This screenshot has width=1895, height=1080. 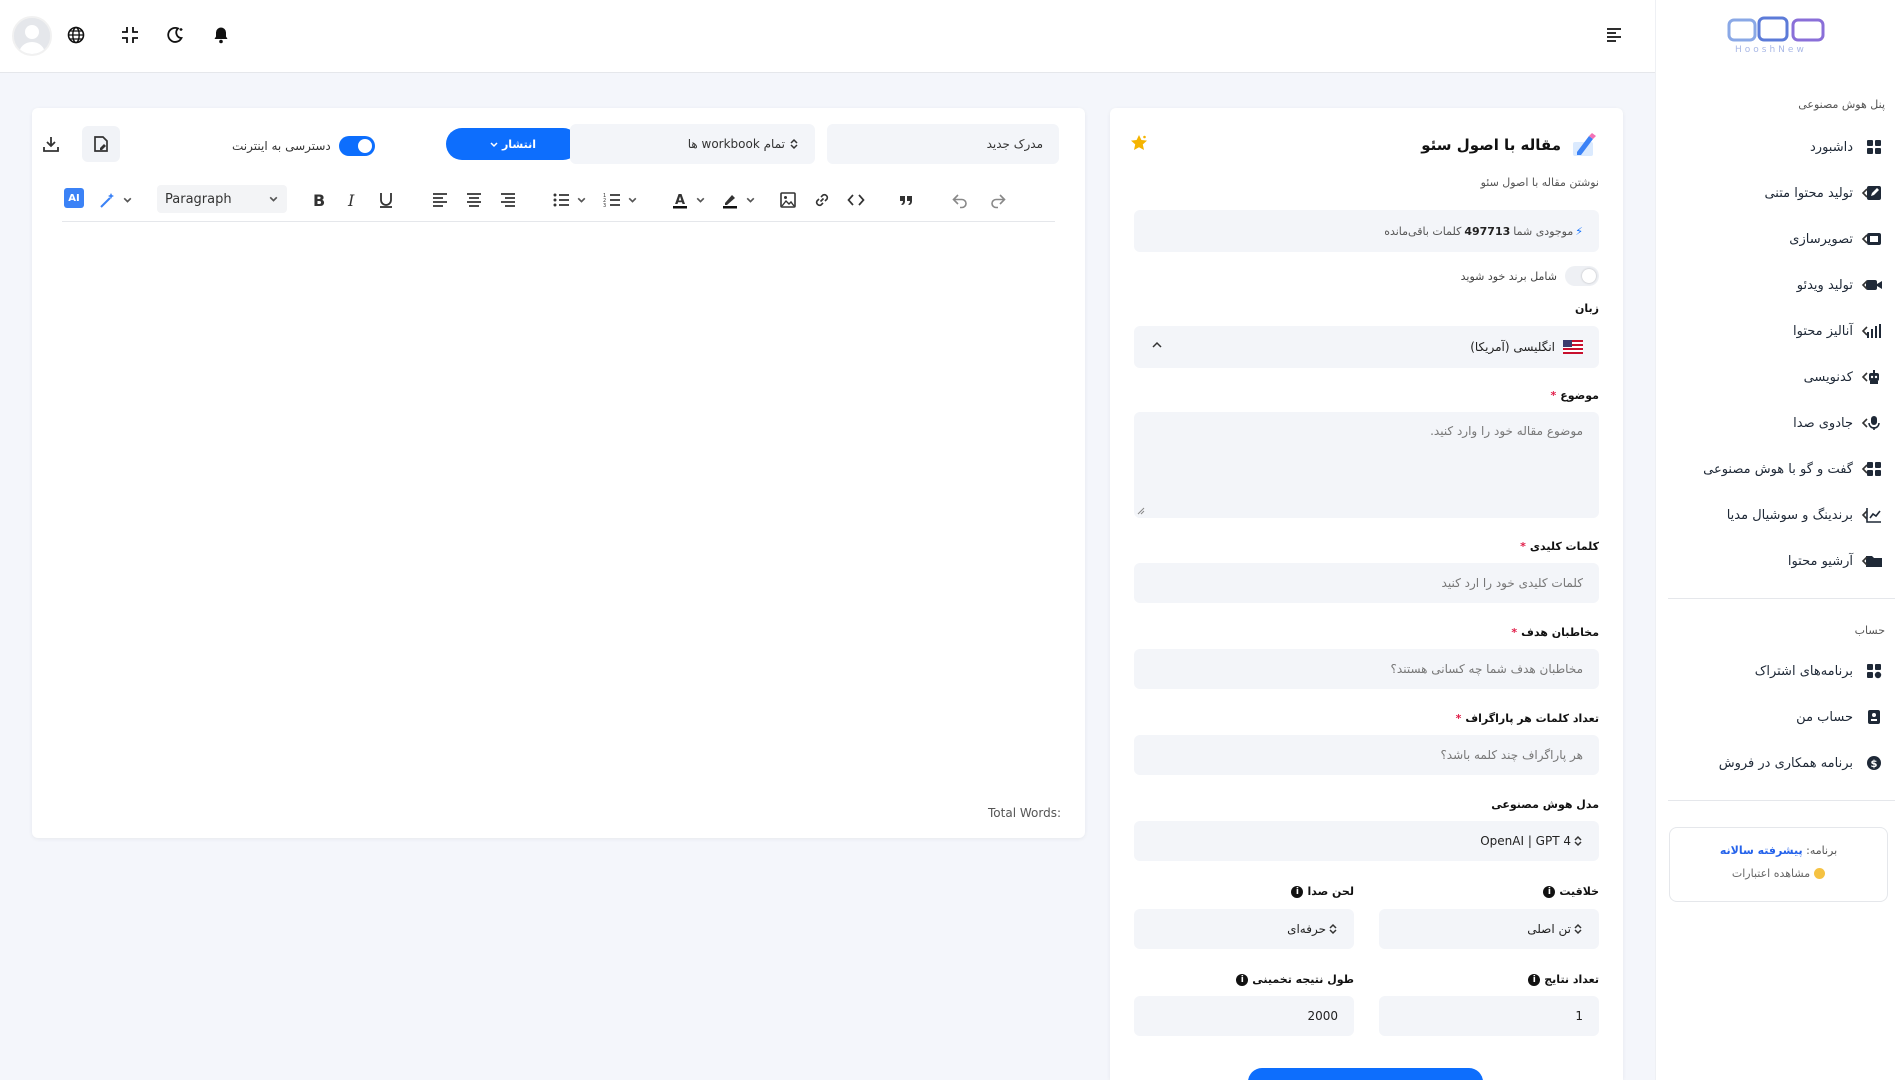 What do you see at coordinates (1775, 717) in the screenshot?
I see `sidebar-item-my-account: حساب من` at bounding box center [1775, 717].